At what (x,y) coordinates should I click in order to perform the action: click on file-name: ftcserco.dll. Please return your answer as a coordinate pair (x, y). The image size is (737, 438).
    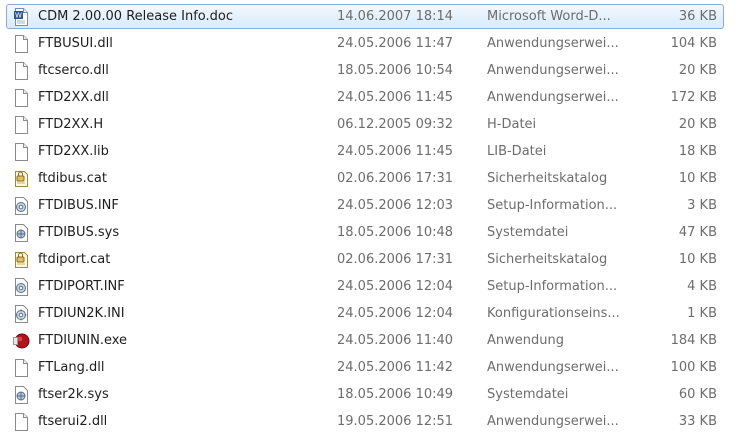
    Looking at the image, I should click on (73, 70).